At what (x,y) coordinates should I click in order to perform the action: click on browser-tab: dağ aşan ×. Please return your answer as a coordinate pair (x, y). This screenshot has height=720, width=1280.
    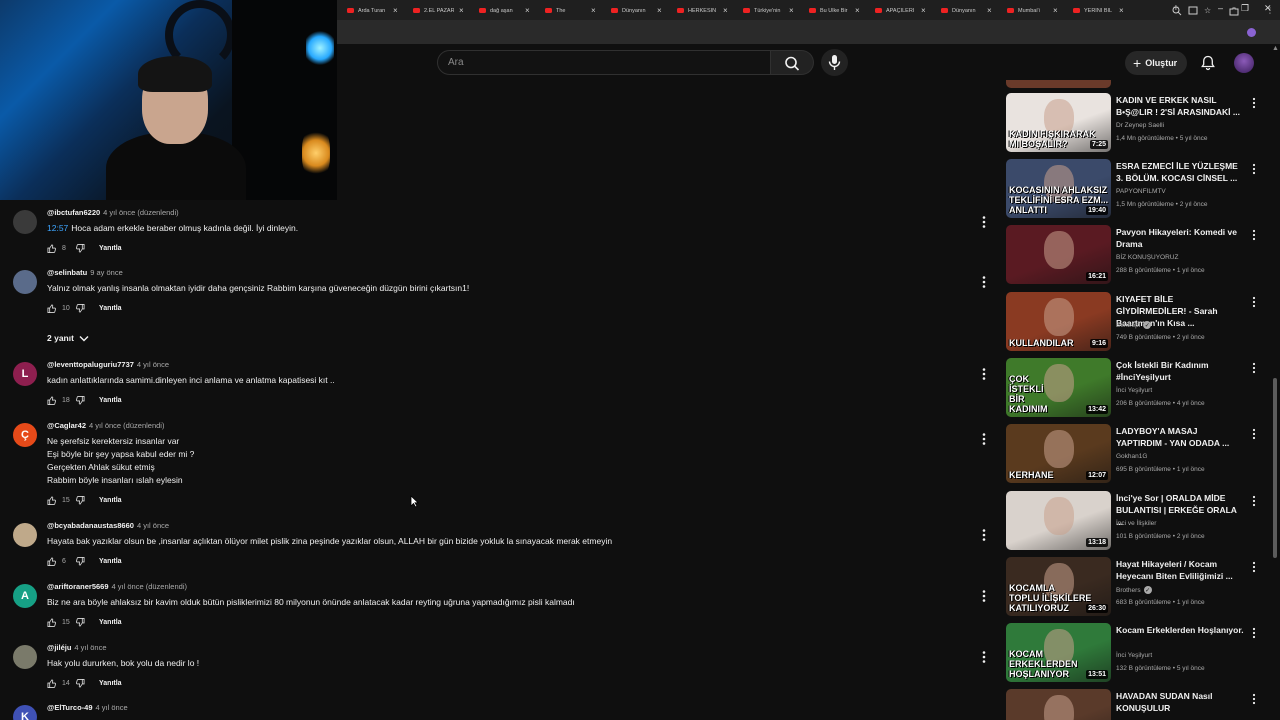
    Looking at the image, I should click on (504, 10).